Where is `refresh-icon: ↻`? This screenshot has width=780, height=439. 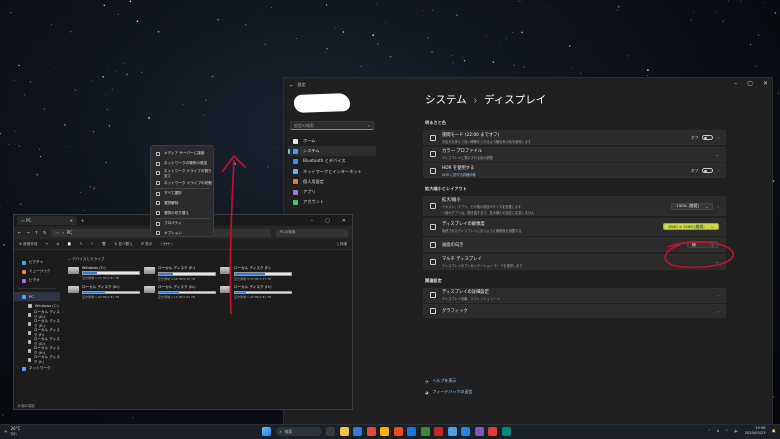 refresh-icon: ↻ is located at coordinates (44, 232).